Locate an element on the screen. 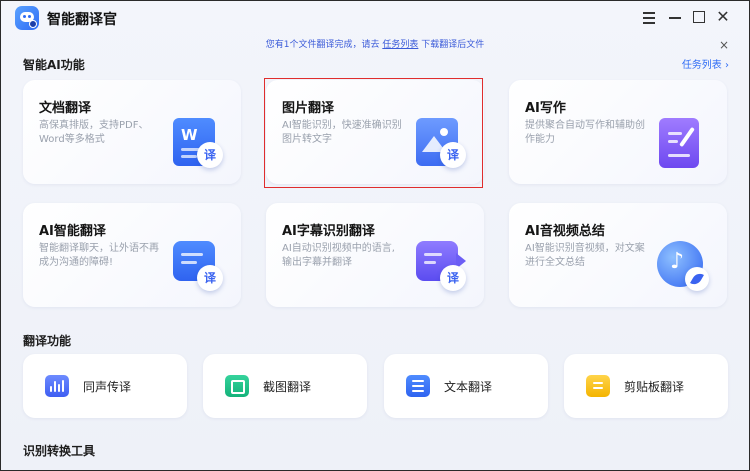 The image size is (750, 471). app-title: 智能翻译官 is located at coordinates (82, 20).